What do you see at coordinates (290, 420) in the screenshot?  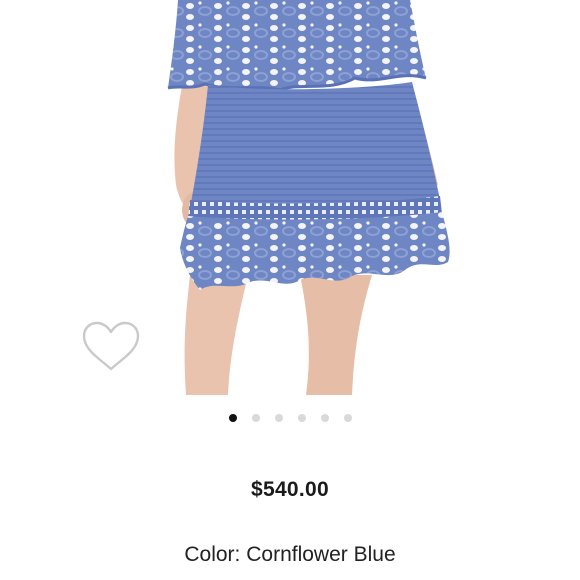 I see `carousel-pagination` at bounding box center [290, 420].